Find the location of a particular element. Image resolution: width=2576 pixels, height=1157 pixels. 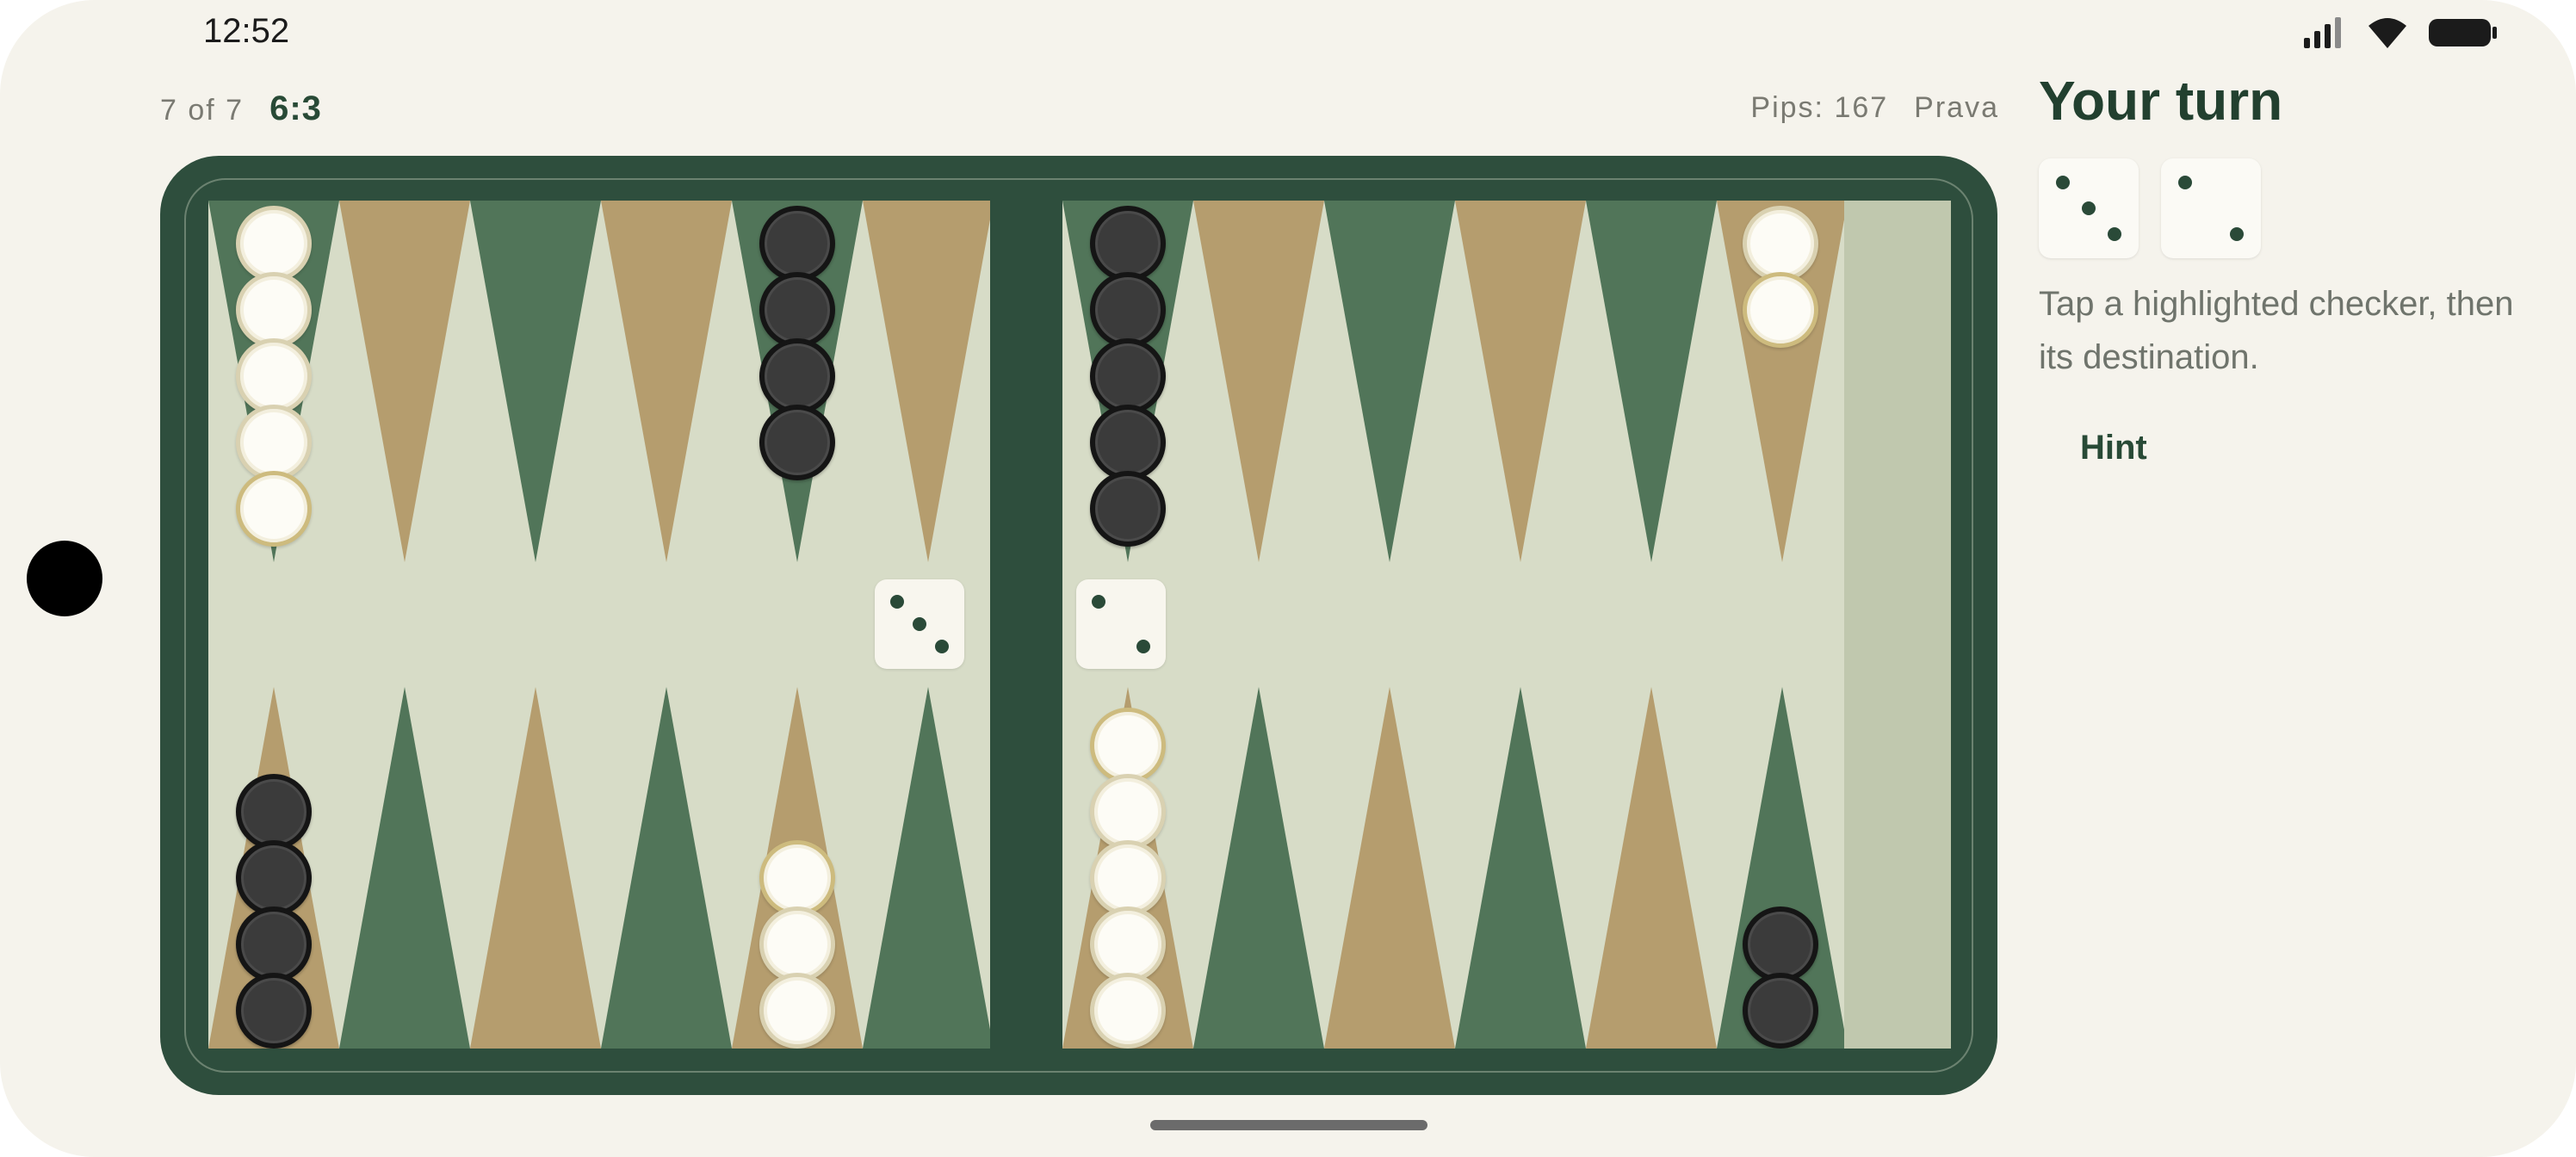

hint-button: Hint is located at coordinates (2113, 448).